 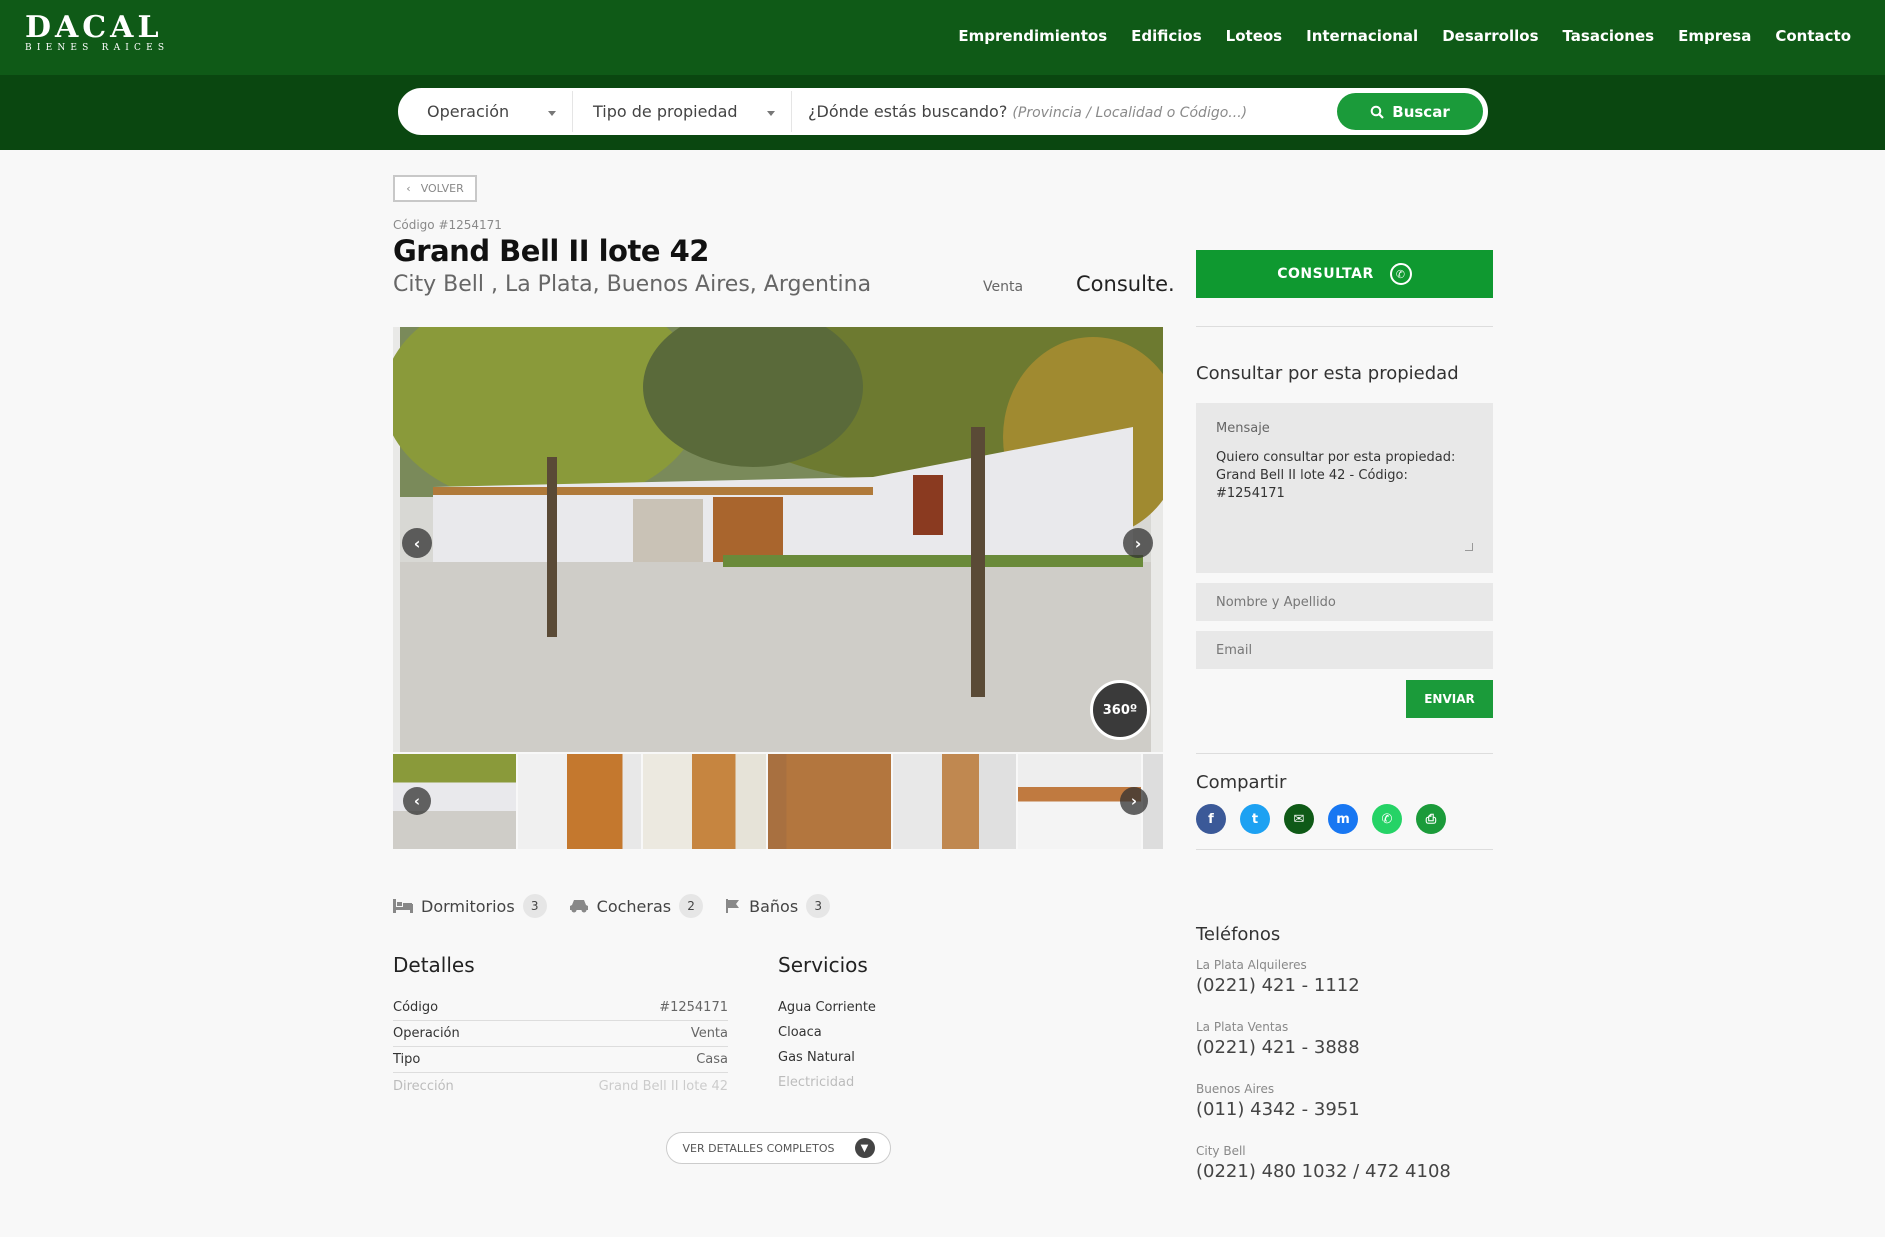 What do you see at coordinates (693, 1007) in the screenshot?
I see `detail-value: #1254171` at bounding box center [693, 1007].